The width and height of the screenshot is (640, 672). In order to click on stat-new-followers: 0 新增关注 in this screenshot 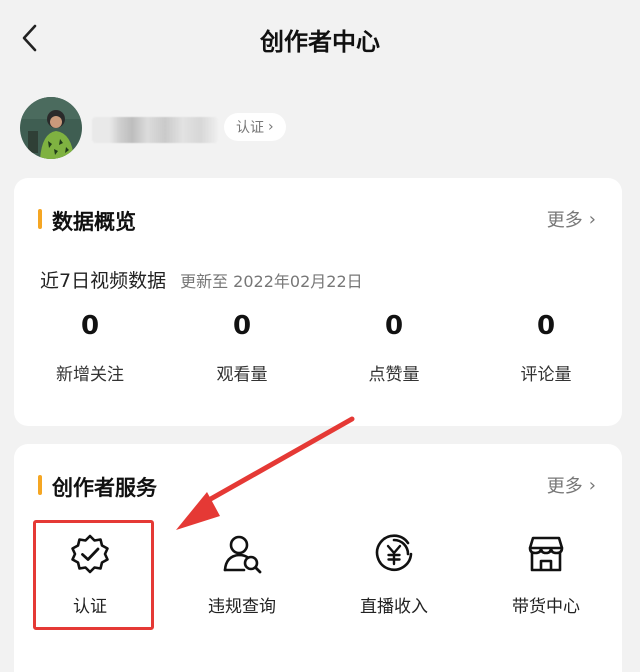, I will do `click(90, 346)`.